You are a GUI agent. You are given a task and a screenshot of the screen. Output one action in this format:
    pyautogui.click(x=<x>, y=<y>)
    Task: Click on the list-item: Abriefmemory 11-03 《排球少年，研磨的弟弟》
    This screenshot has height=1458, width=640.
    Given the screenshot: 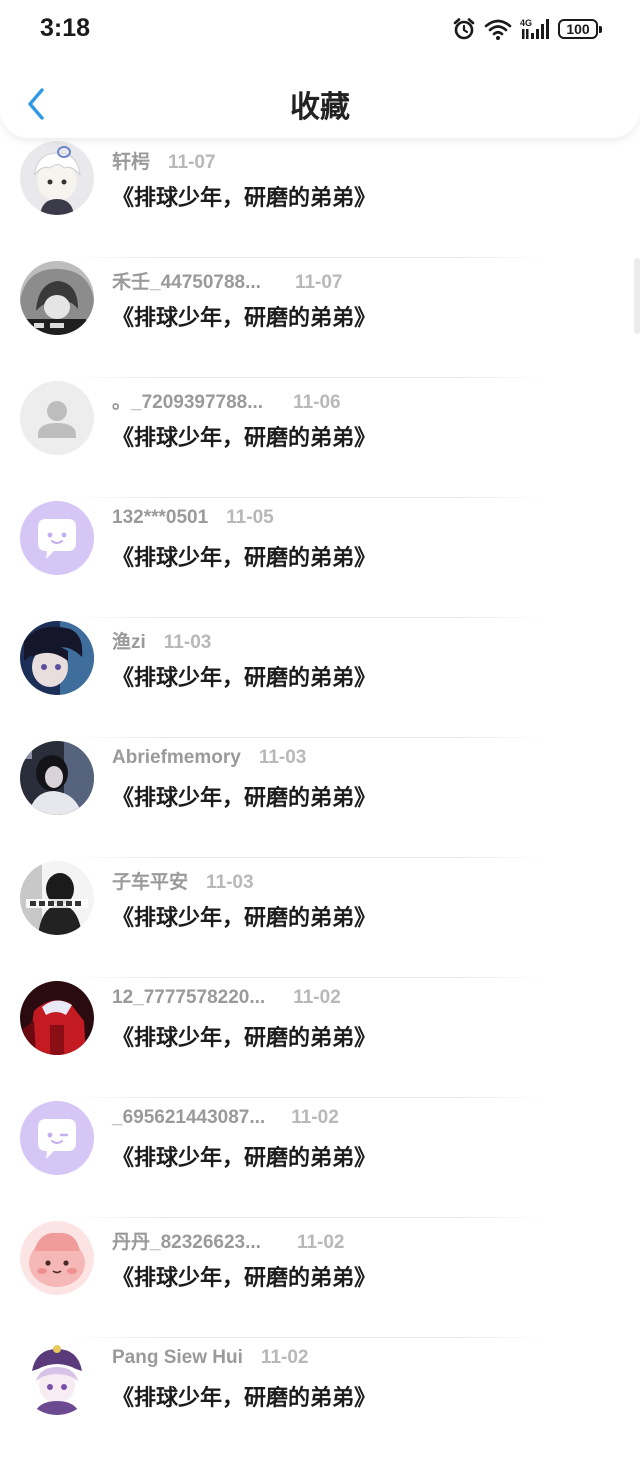 What is the action you would take?
    pyautogui.click(x=320, y=798)
    